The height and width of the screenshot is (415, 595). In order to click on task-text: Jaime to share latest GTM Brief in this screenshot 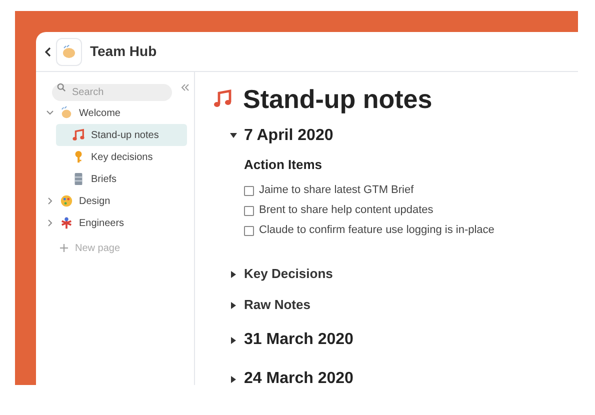, I will do `click(336, 190)`.